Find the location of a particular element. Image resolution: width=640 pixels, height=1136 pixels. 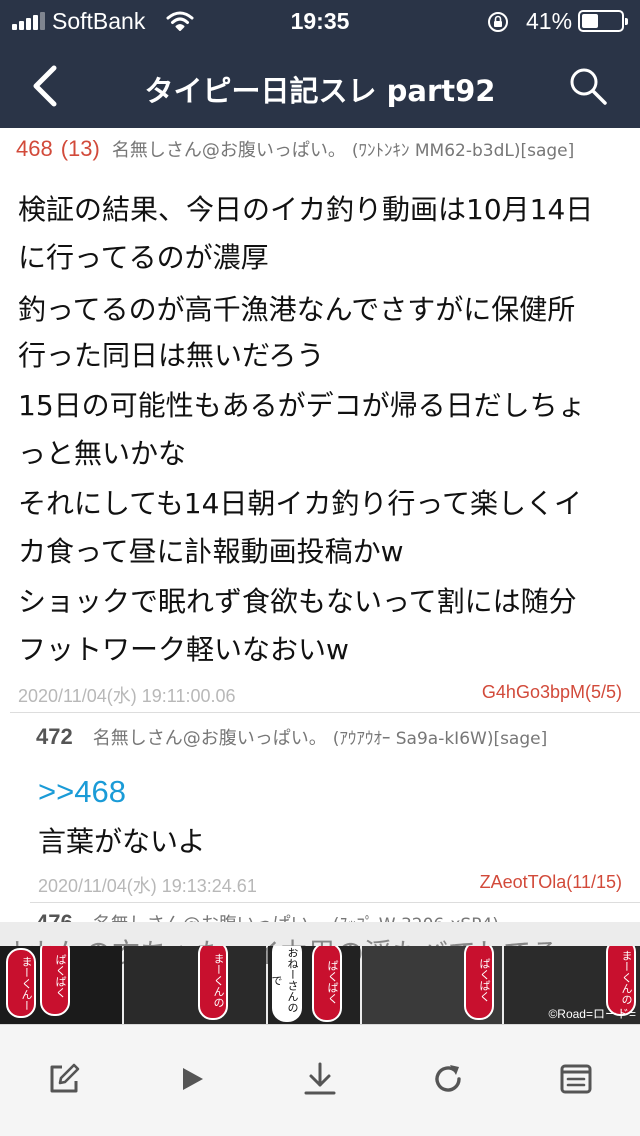

download-icon is located at coordinates (320, 1078).